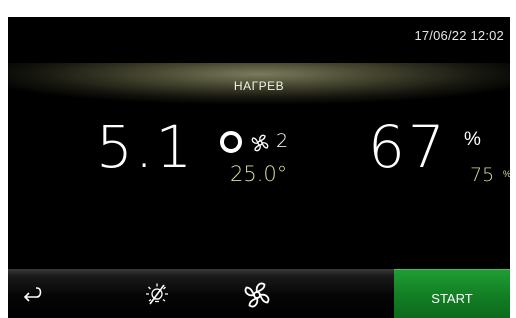  I want to click on mode-label: НАГРЕВ, so click(259, 86).